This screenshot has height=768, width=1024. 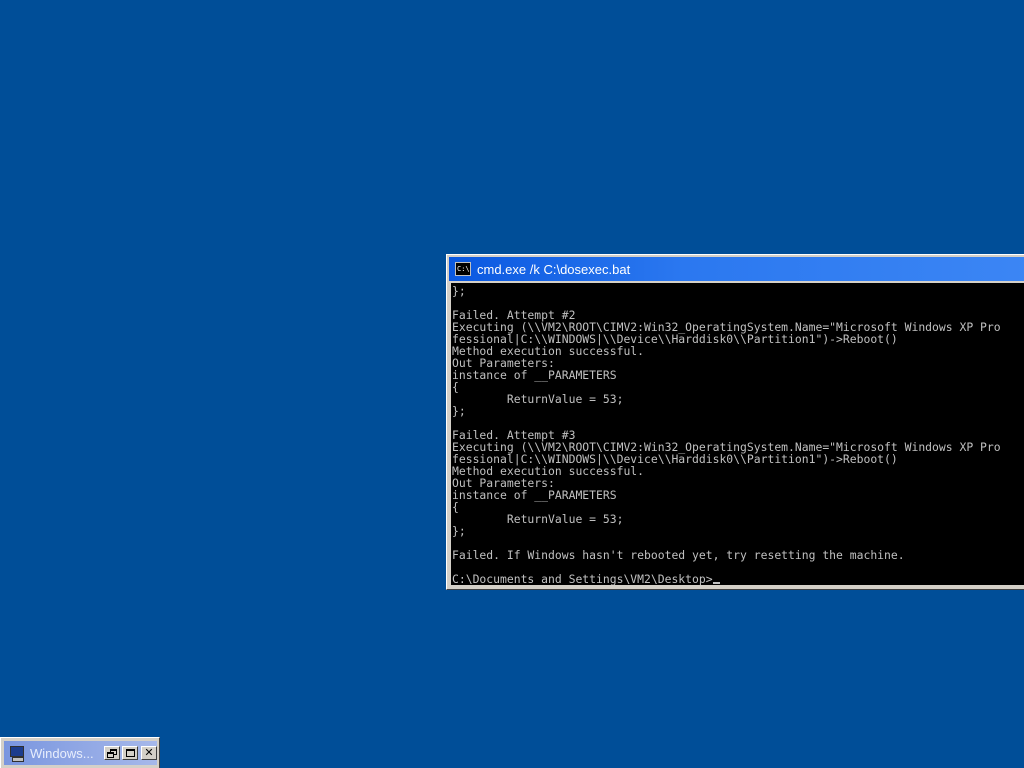 I want to click on close-button: ✕, so click(x=149, y=753).